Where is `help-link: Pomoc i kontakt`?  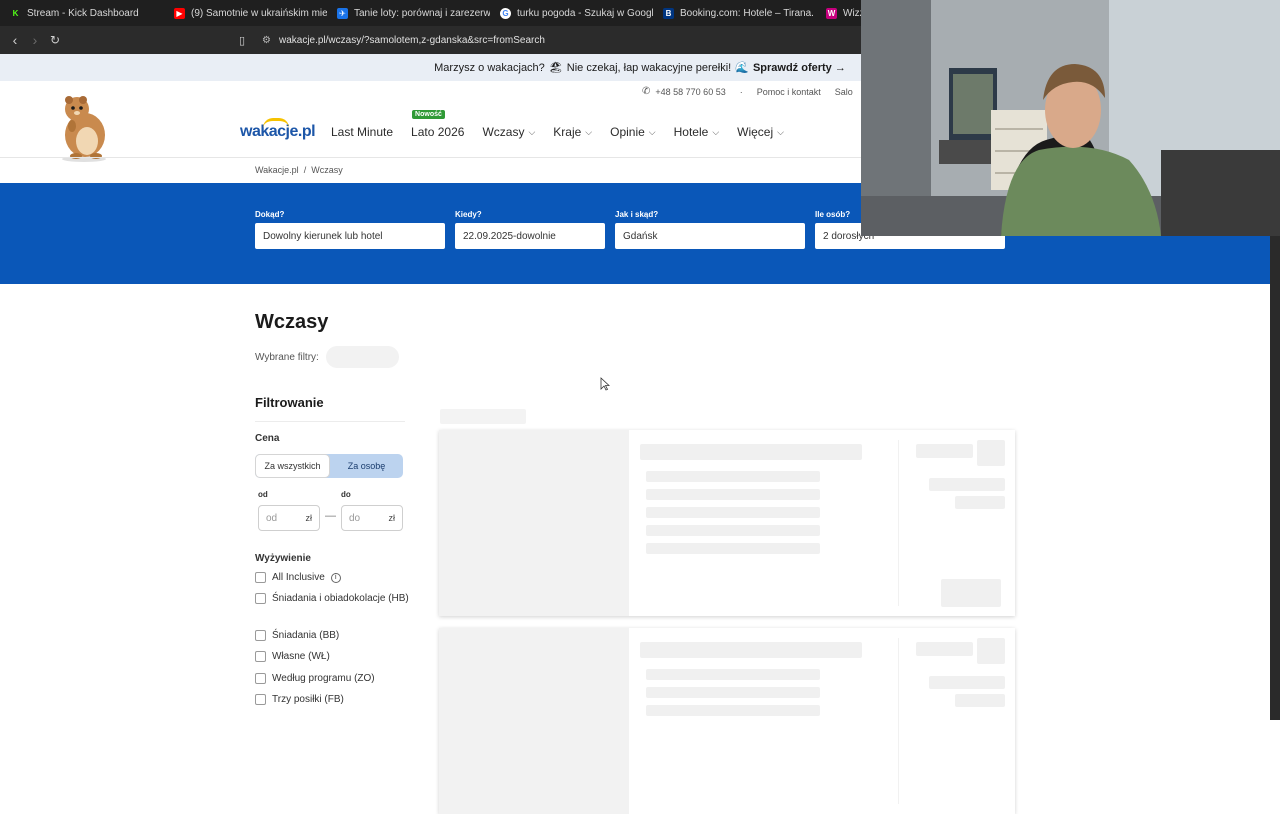
help-link: Pomoc i kontakt is located at coordinates (789, 92).